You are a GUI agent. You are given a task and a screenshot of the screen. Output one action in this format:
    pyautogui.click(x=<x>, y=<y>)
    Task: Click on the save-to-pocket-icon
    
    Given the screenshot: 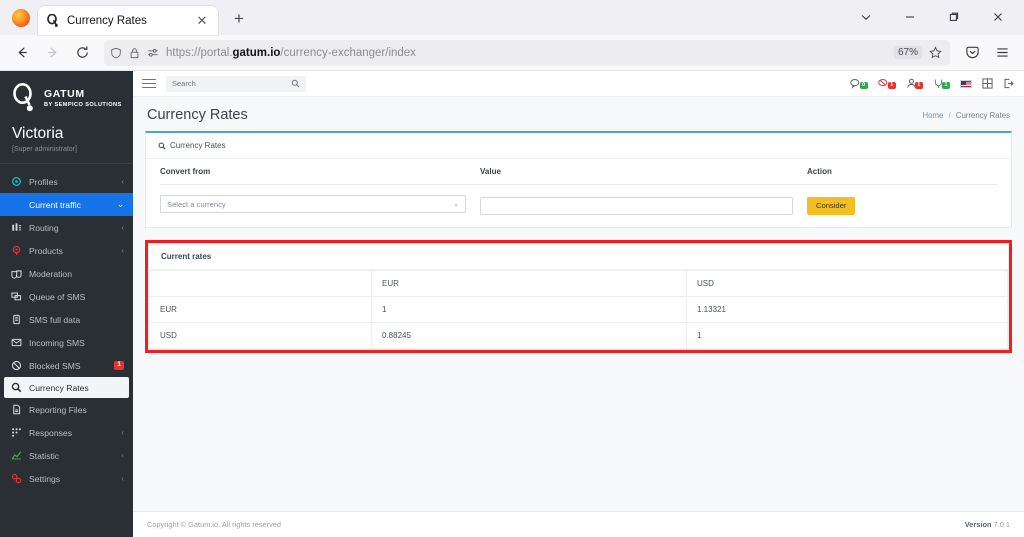 What is the action you would take?
    pyautogui.click(x=972, y=53)
    